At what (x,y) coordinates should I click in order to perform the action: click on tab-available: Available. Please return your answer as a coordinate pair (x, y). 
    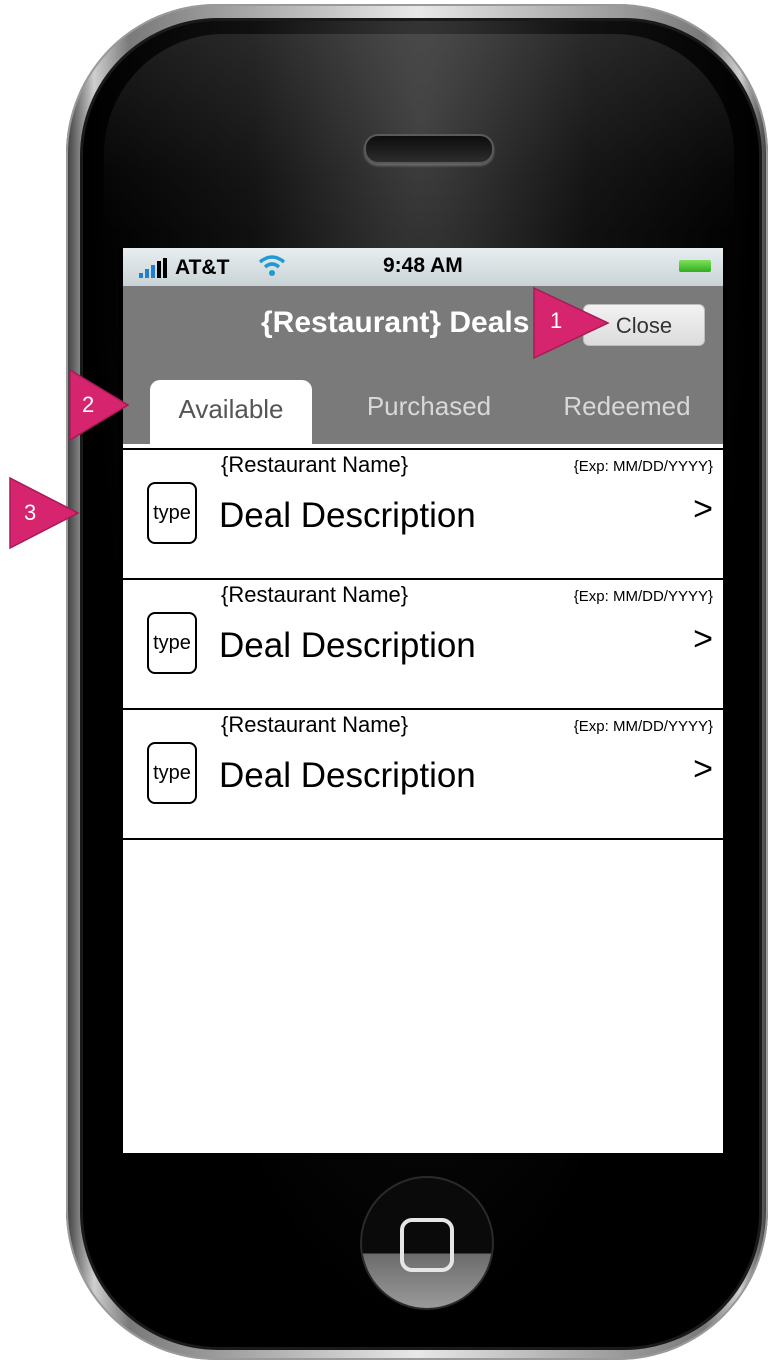
    Looking at the image, I should click on (231, 412).